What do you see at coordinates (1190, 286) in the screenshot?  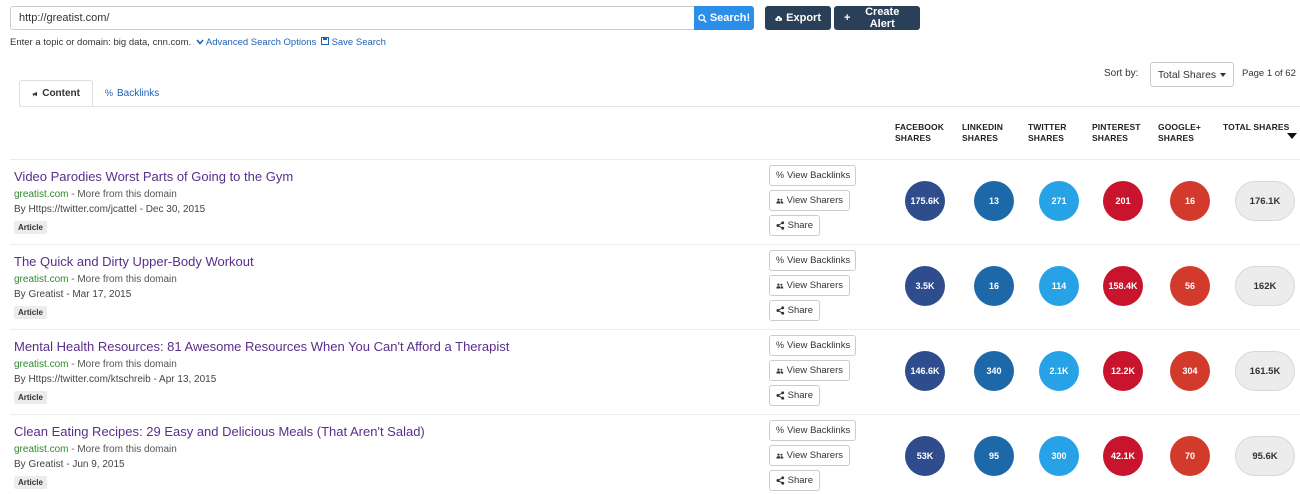 I see `google-shares: 56` at bounding box center [1190, 286].